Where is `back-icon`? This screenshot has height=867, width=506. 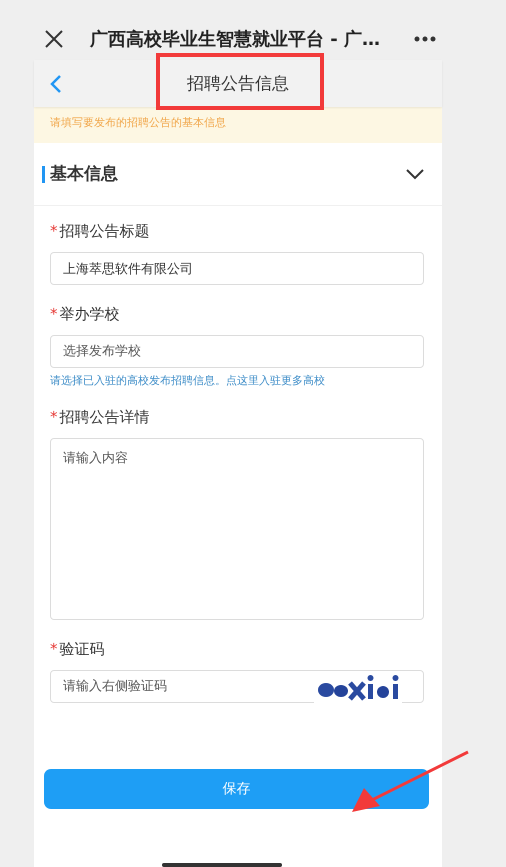 back-icon is located at coordinates (56, 84).